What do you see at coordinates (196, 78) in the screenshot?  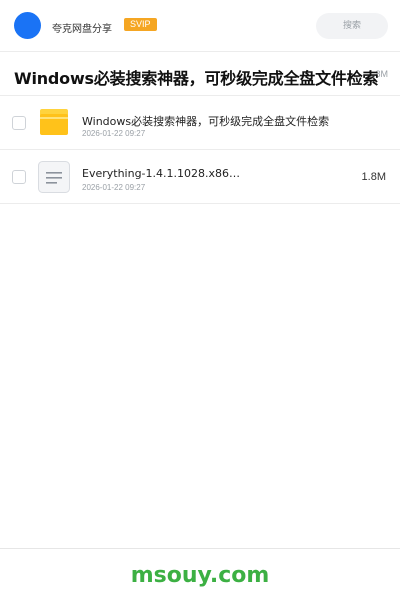 I see `page-title: Windows必装搜索神器，可秒级完成全盘文件检索` at bounding box center [196, 78].